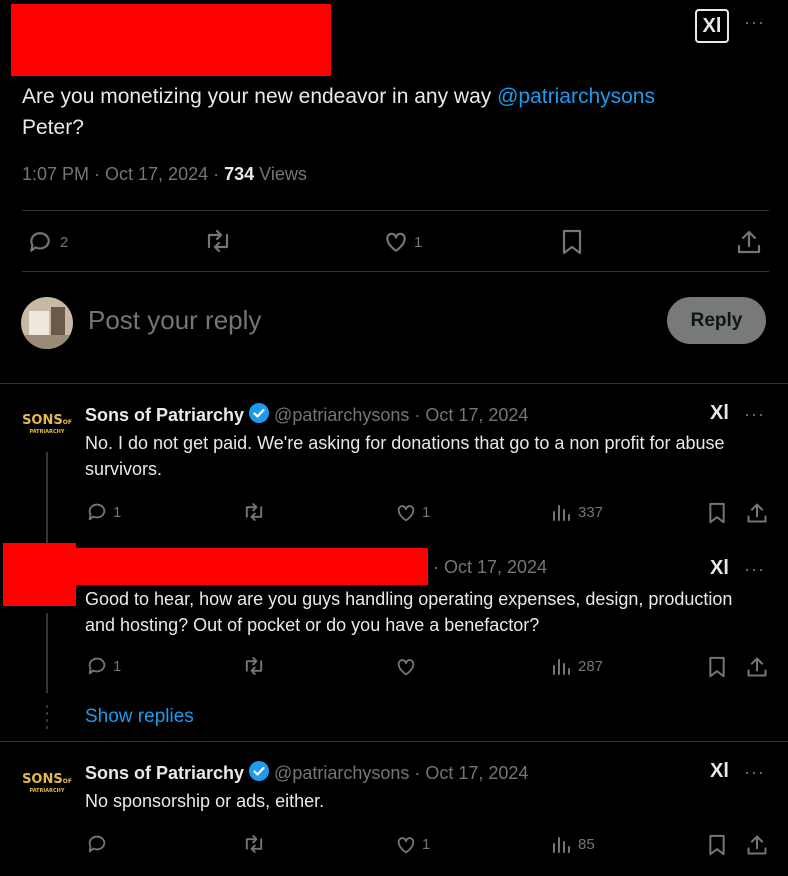 The image size is (788, 876). What do you see at coordinates (591, 512) in the screenshot?
I see `views-count: 337` at bounding box center [591, 512].